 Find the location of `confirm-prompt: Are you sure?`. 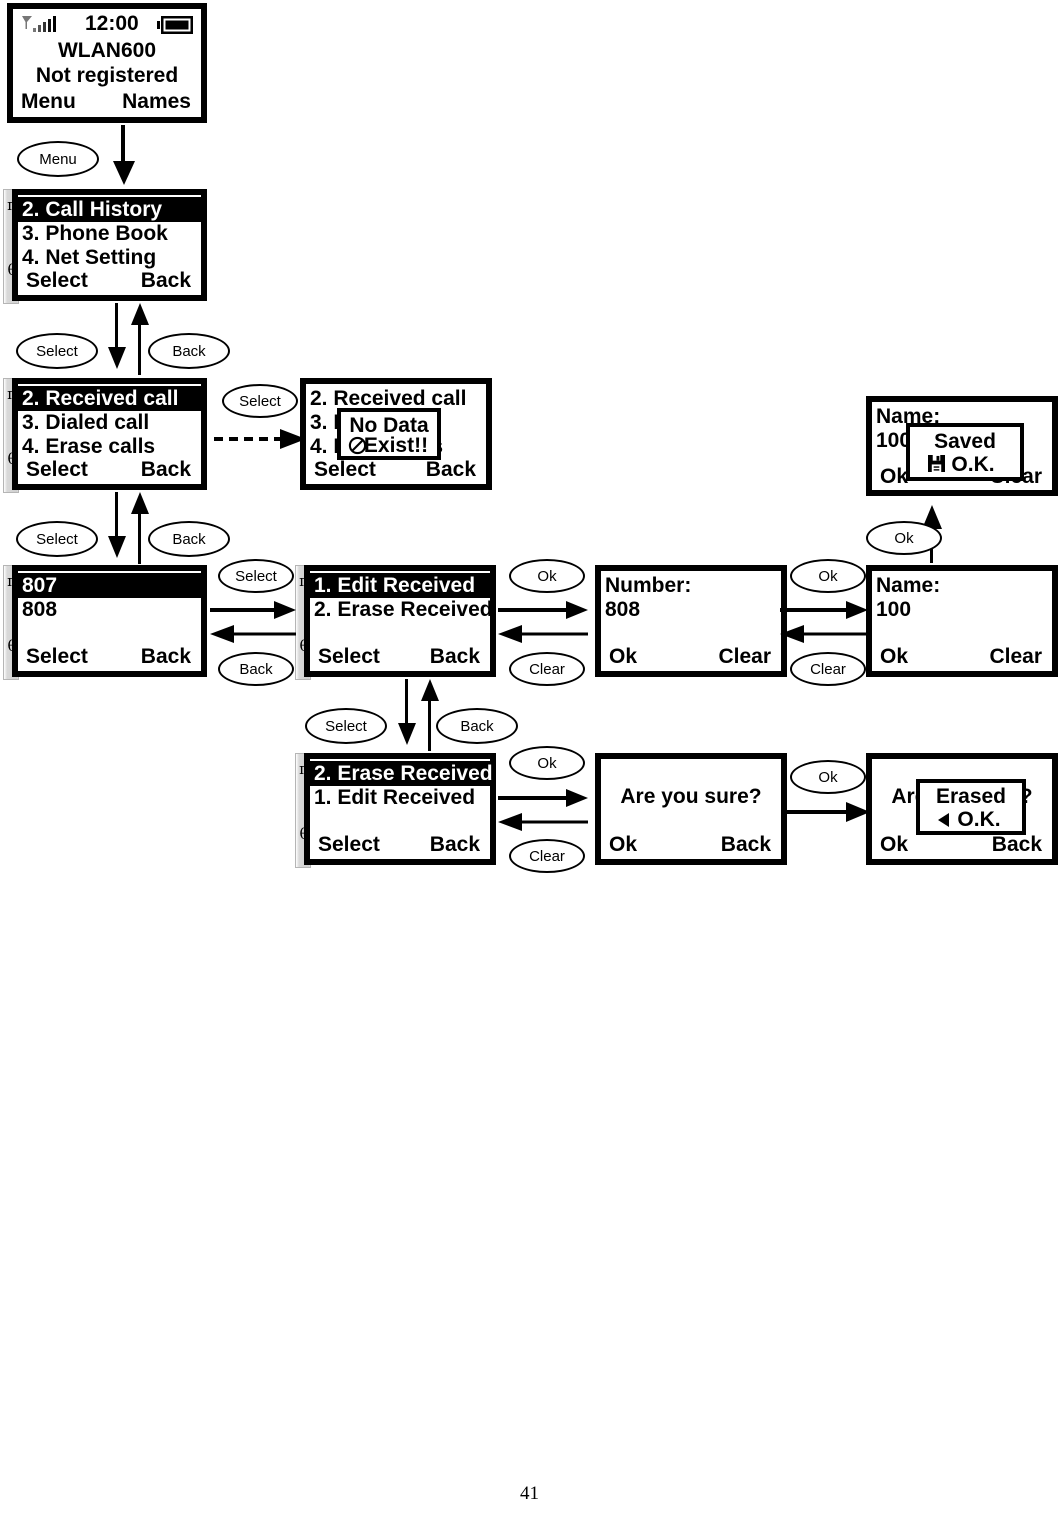

confirm-prompt: Are you sure? is located at coordinates (691, 796).